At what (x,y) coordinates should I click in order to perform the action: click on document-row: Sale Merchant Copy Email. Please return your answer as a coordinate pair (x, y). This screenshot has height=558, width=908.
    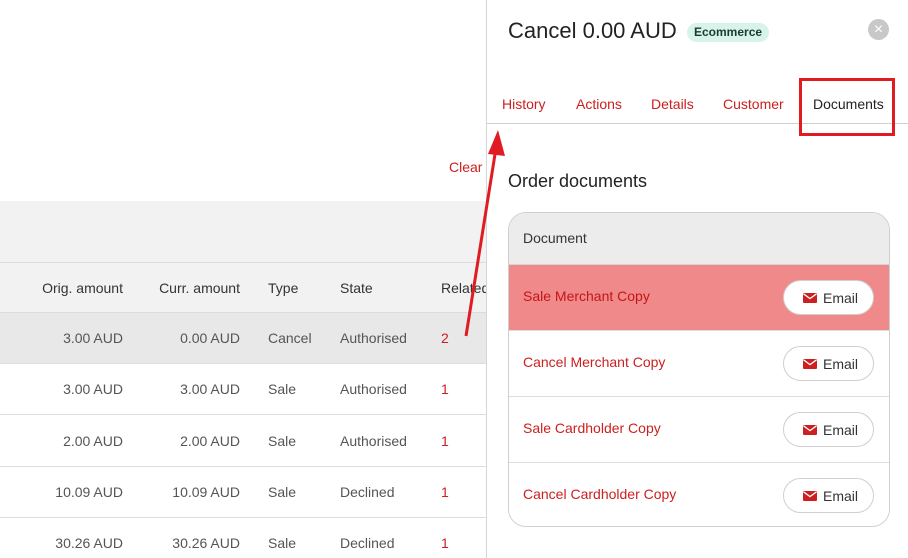
    Looking at the image, I should click on (699, 298).